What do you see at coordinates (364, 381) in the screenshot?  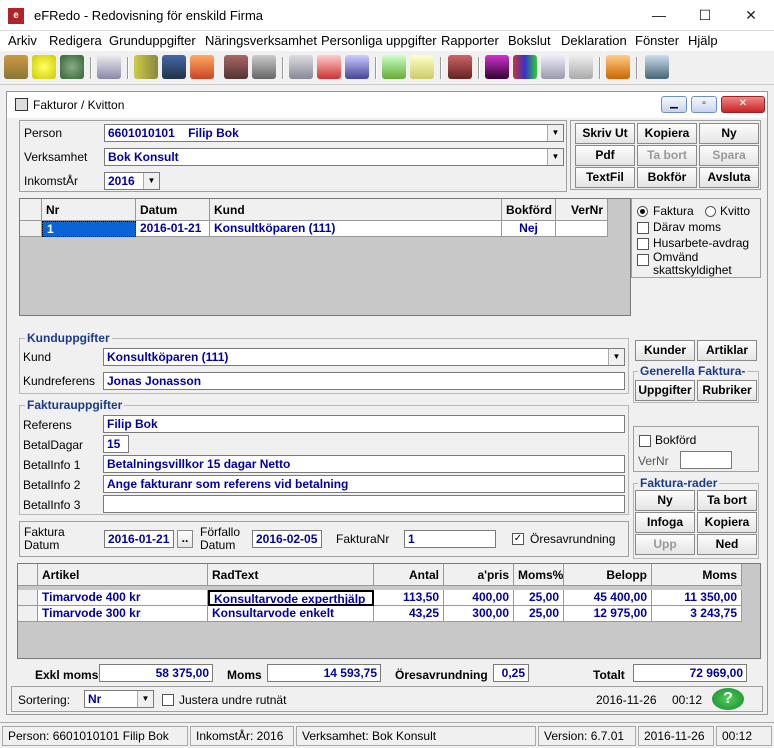 I see `kundreferens-input: Jonas Jonasson` at bounding box center [364, 381].